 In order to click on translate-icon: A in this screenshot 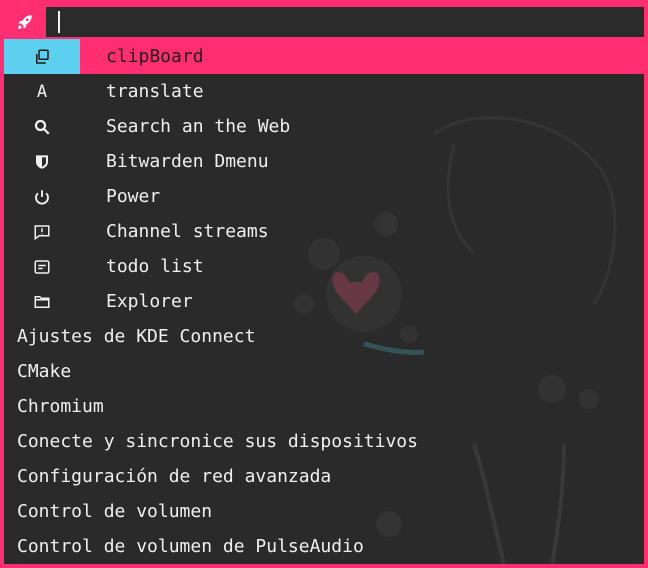, I will do `click(42, 91)`.